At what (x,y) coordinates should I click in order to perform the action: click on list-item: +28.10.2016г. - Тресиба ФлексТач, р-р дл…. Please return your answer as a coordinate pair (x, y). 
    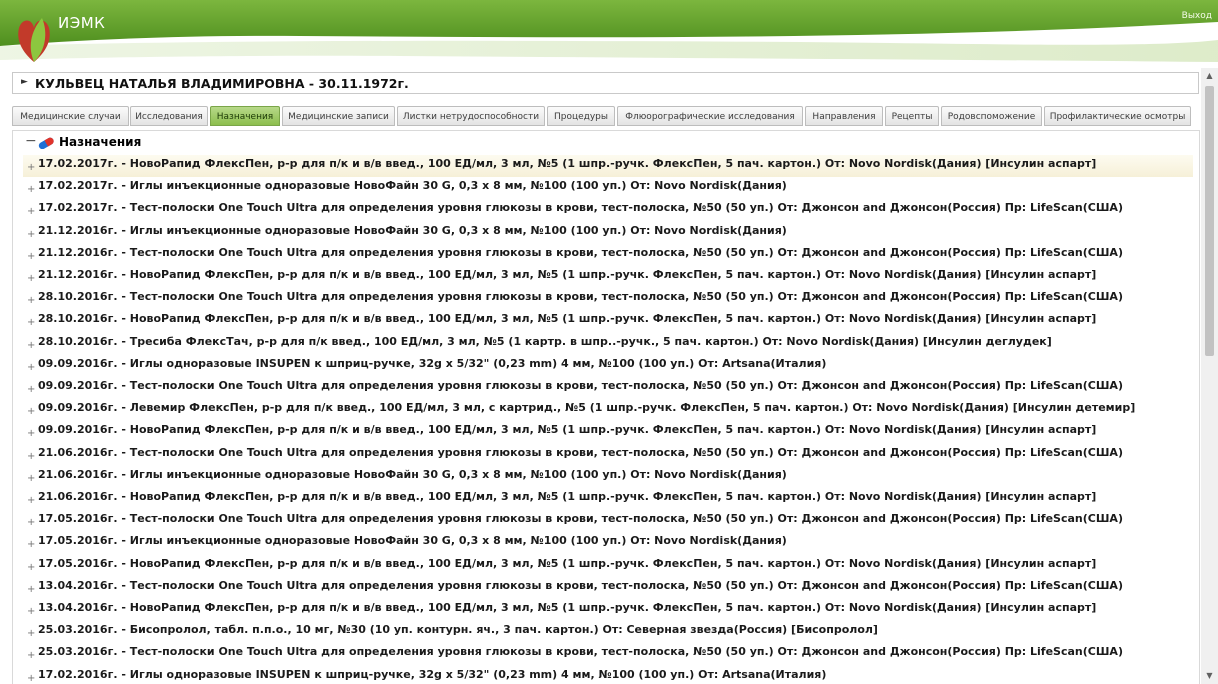
    Looking at the image, I should click on (608, 344).